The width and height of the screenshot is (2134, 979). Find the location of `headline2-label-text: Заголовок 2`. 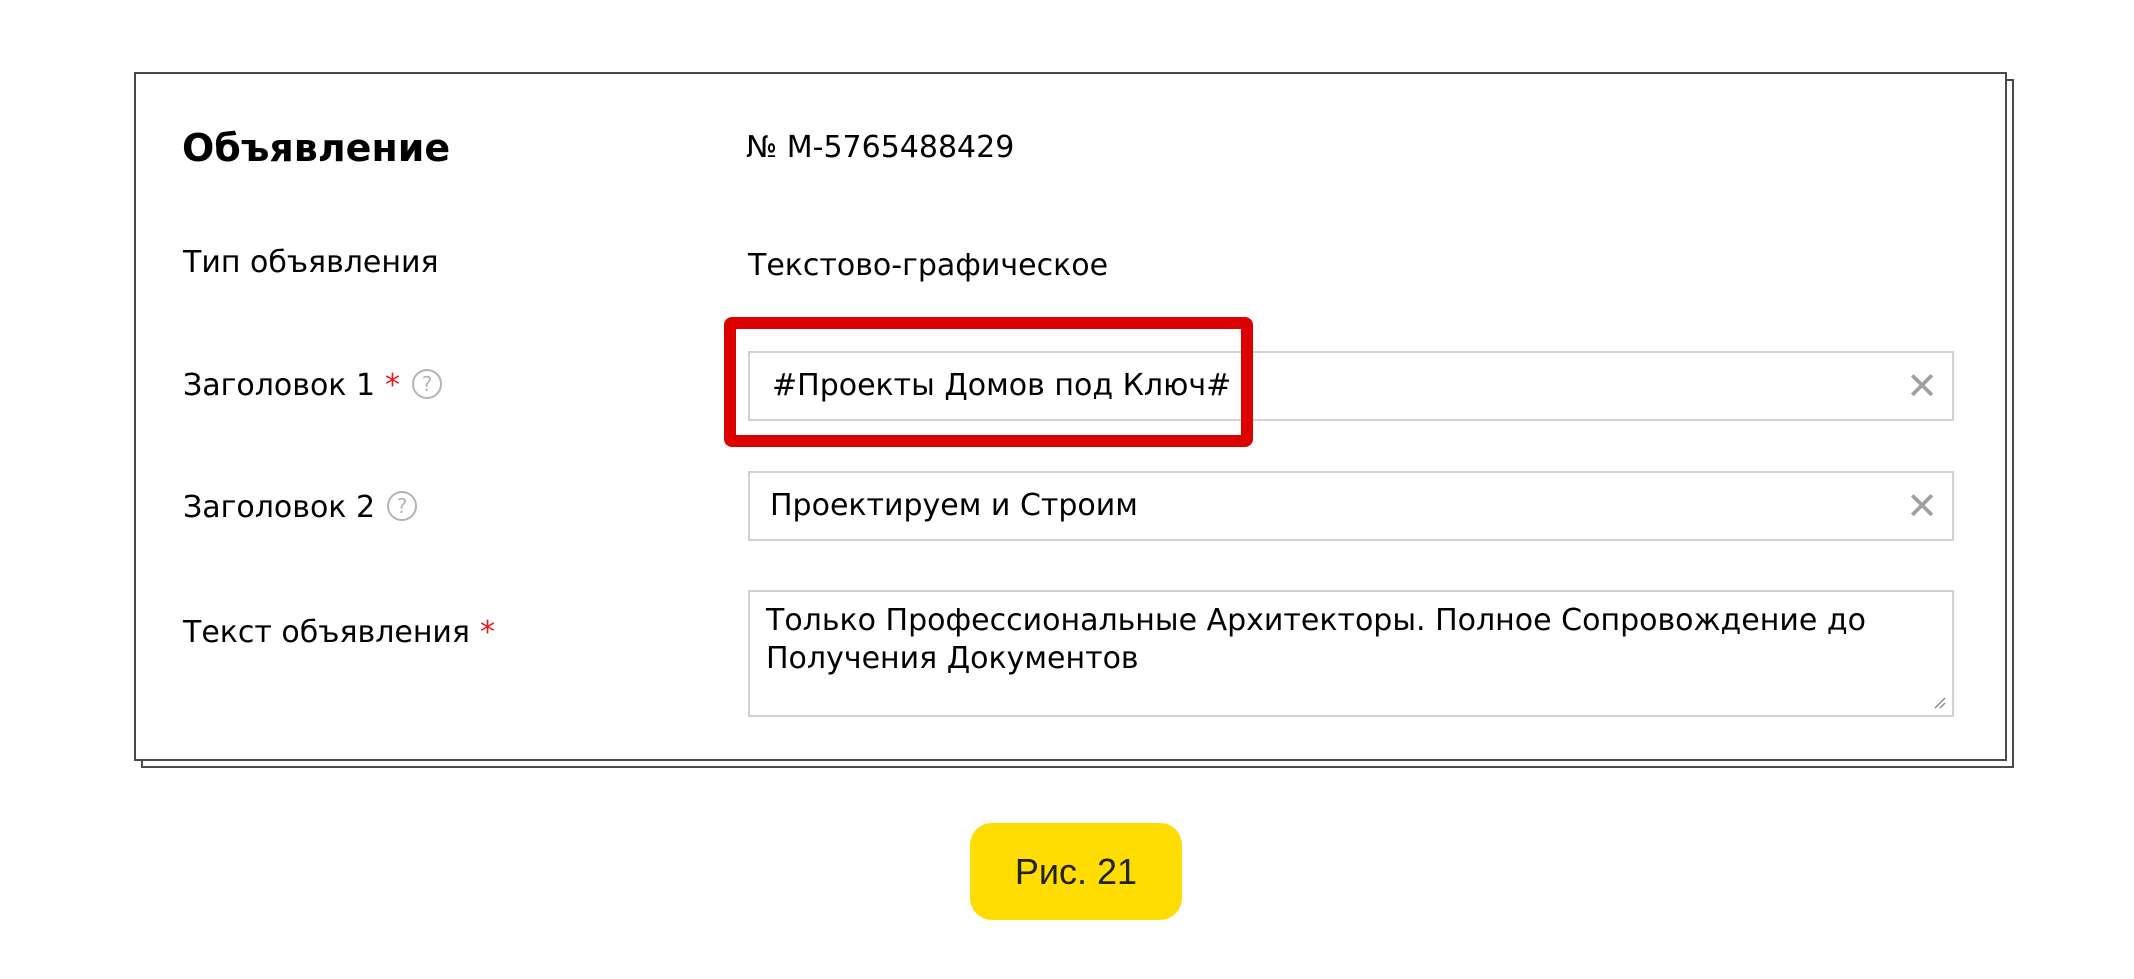

headline2-label-text: Заголовок 2 is located at coordinates (279, 507).